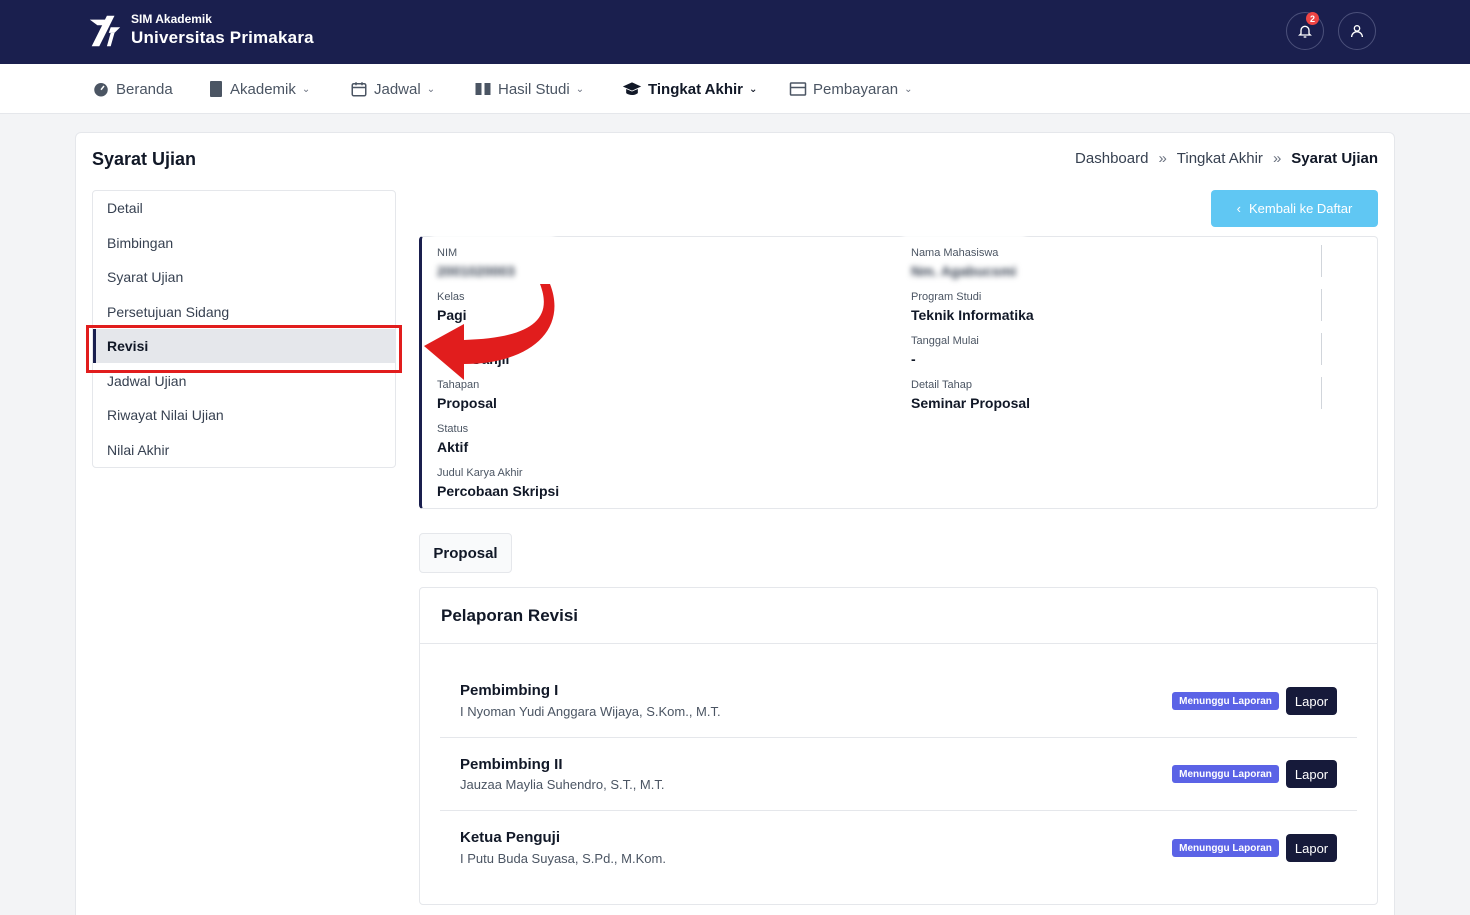  What do you see at coordinates (144, 89) in the screenshot?
I see `nav-beranda-label: Beranda` at bounding box center [144, 89].